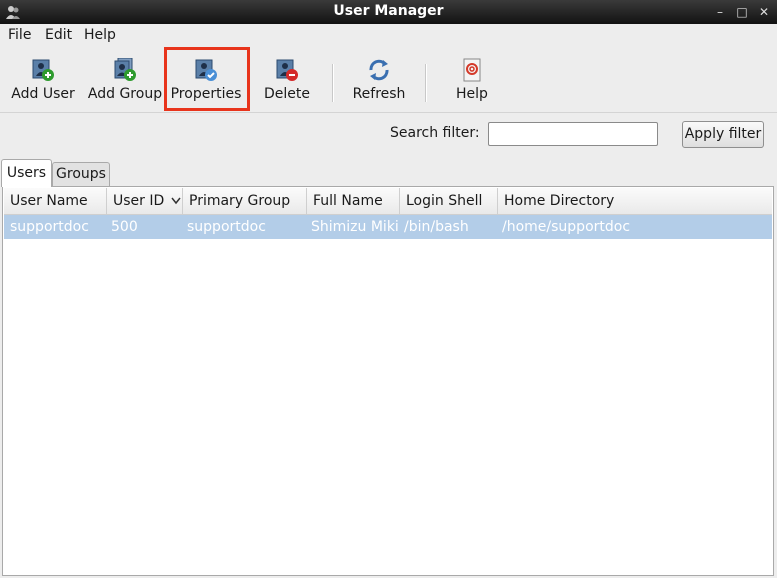 Image resolution: width=777 pixels, height=578 pixels. I want to click on add-user-icon, so click(43, 70).